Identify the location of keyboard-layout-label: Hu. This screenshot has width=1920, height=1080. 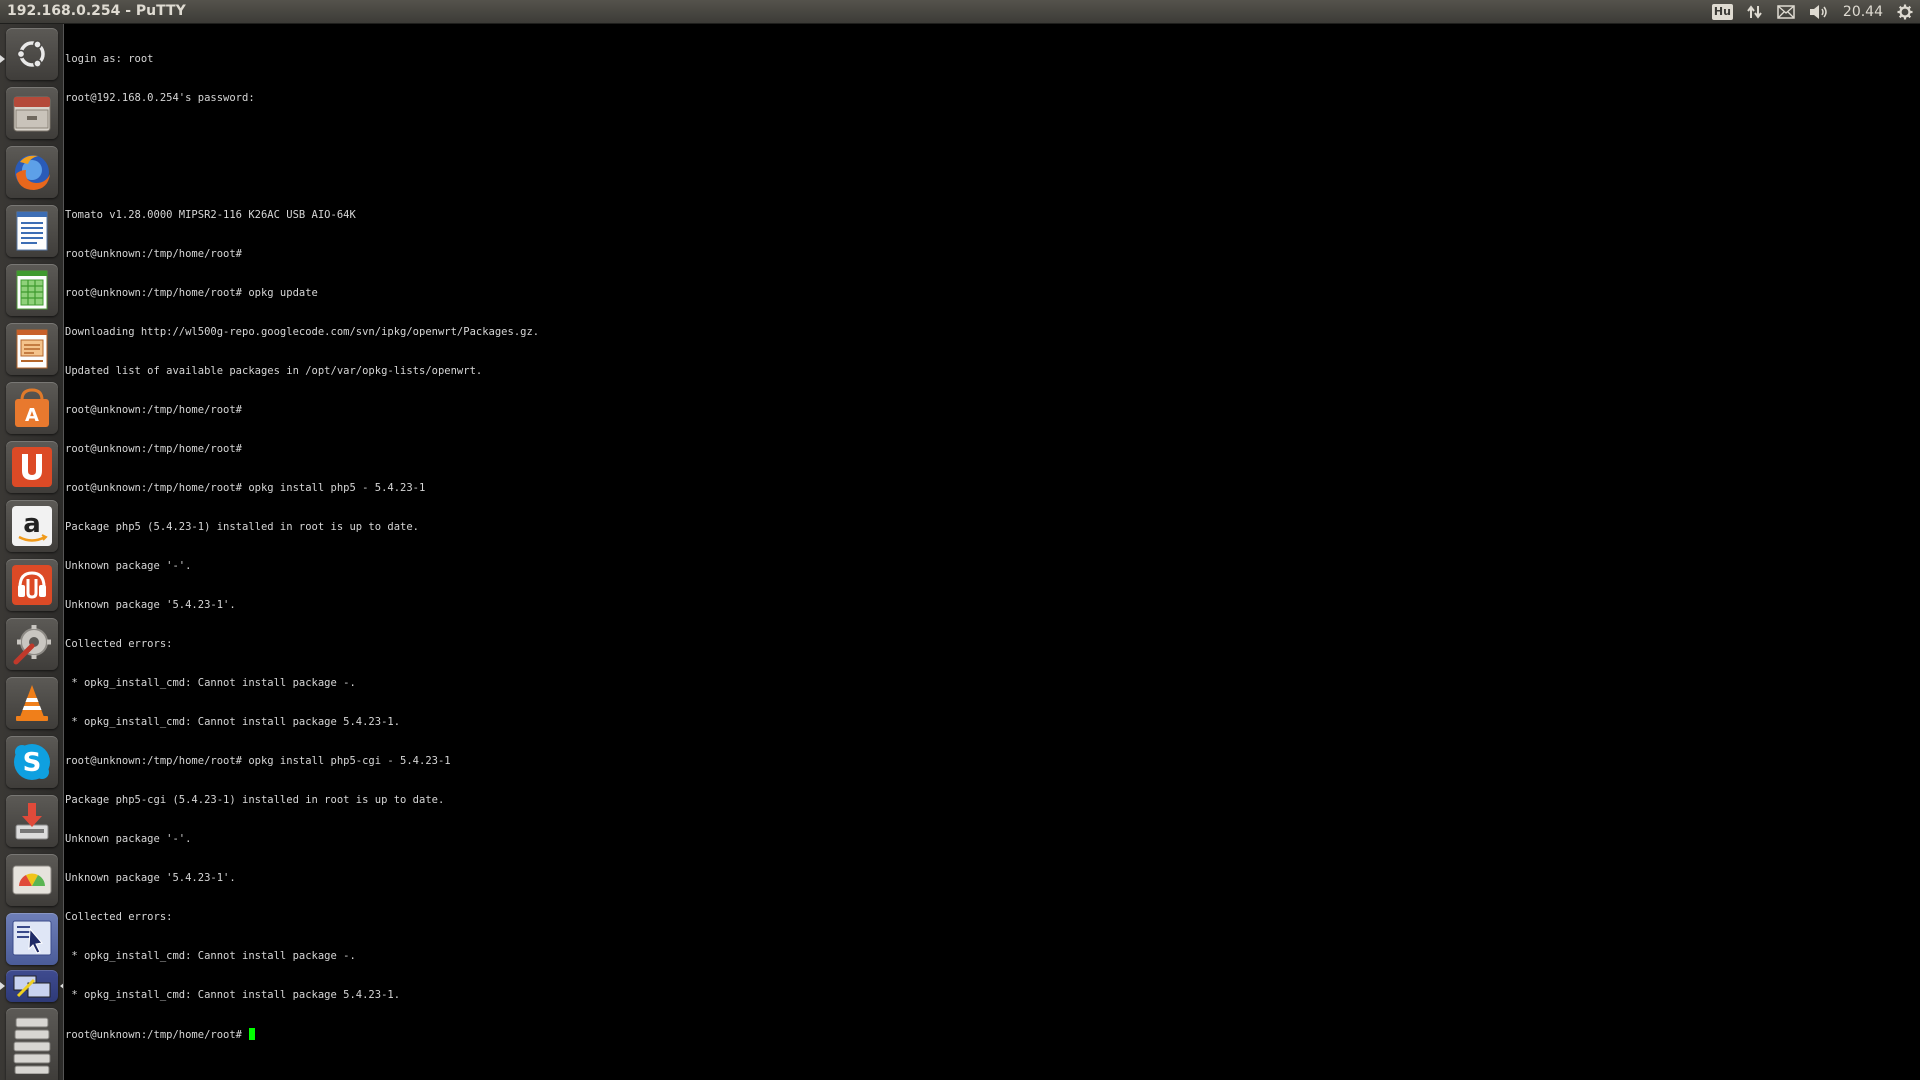
(1722, 12).